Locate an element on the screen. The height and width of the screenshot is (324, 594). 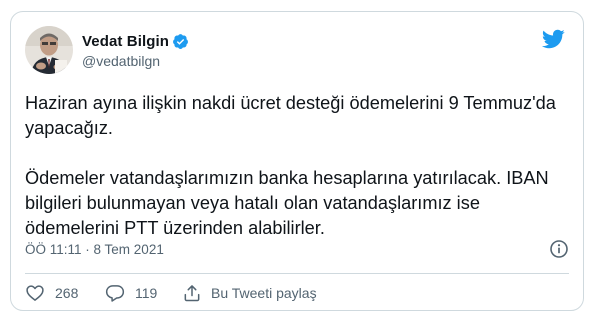
reply-count: 119 is located at coordinates (146, 293).